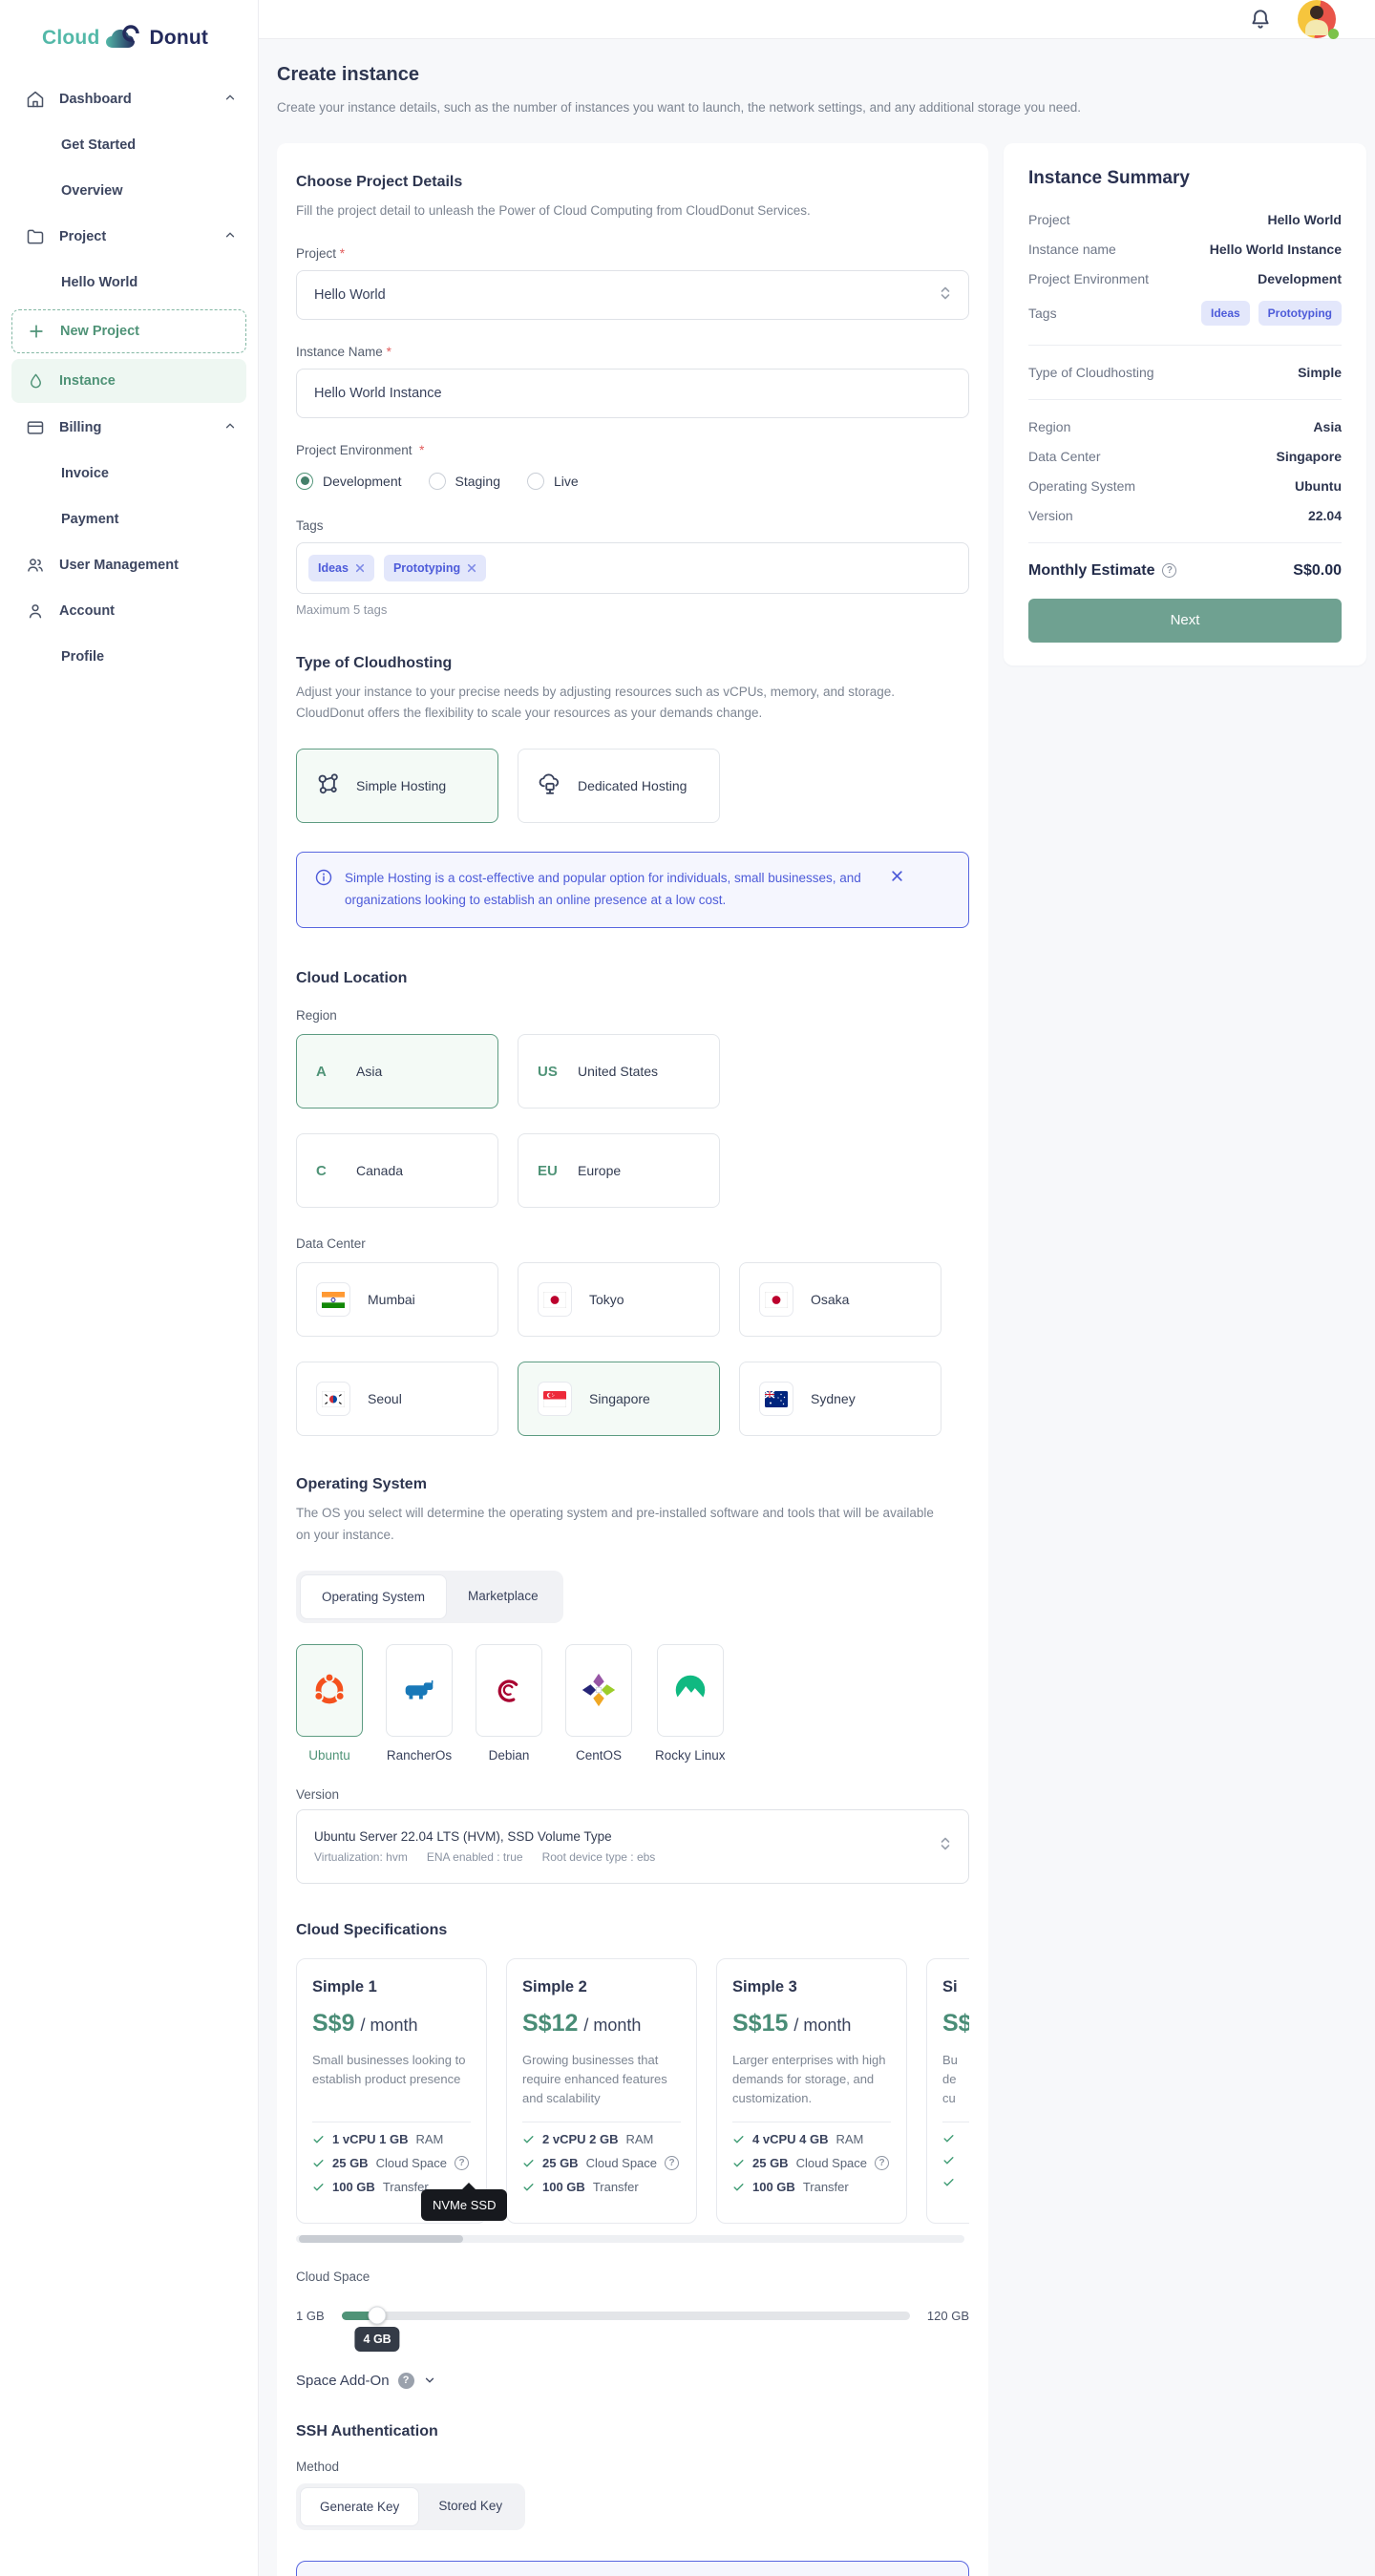 This screenshot has height=2576, width=1375. What do you see at coordinates (528, 2139) in the screenshot?
I see `check-icon` at bounding box center [528, 2139].